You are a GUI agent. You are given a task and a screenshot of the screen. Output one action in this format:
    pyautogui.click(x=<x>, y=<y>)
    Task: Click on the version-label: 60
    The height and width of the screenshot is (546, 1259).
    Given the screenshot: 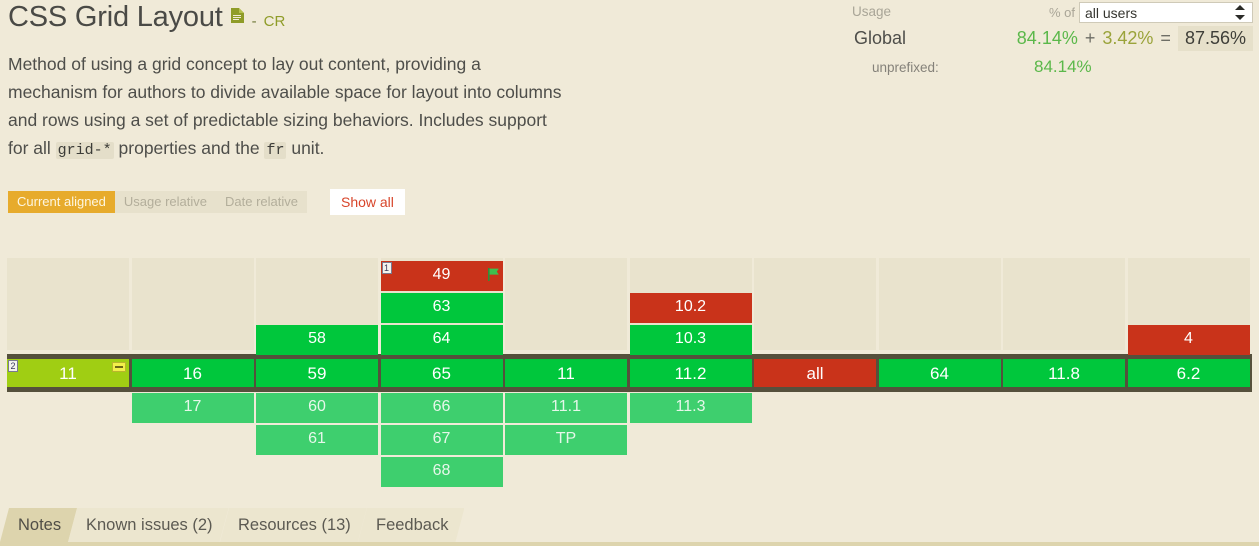 What is the action you would take?
    pyautogui.click(x=317, y=406)
    